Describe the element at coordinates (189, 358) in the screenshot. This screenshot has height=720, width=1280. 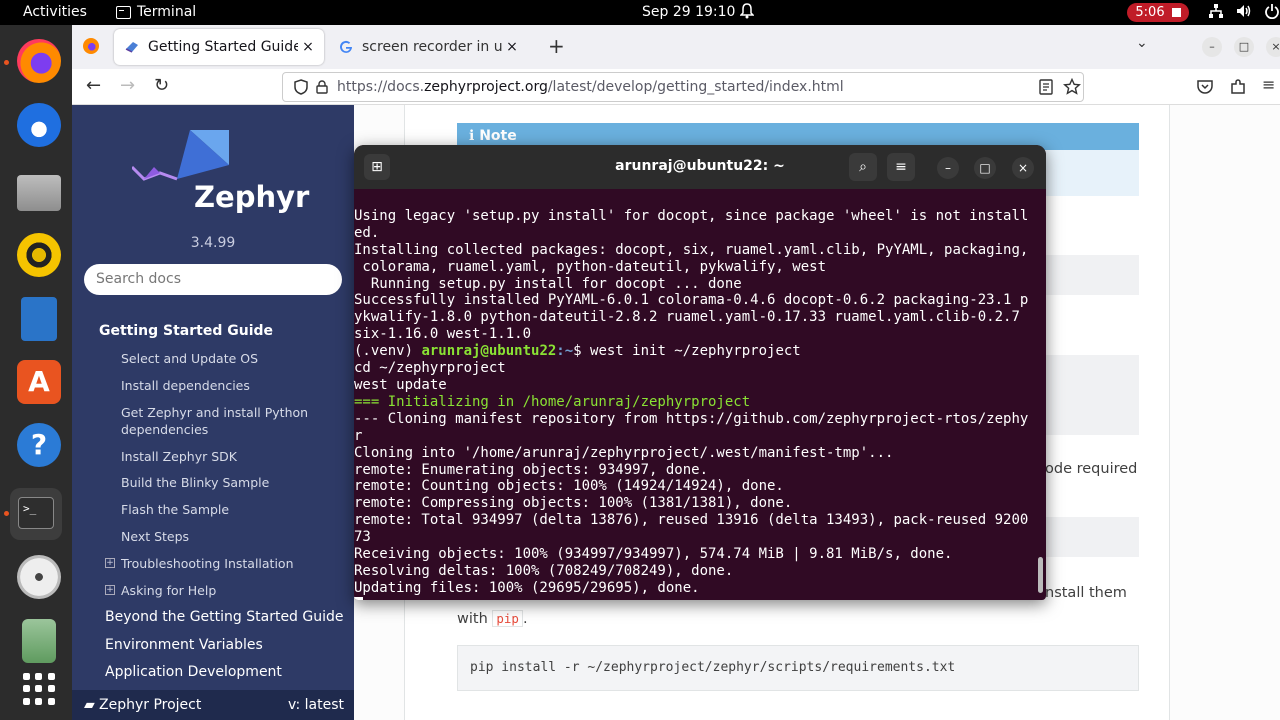
I see `nav-item: Select and Update OS` at that location.